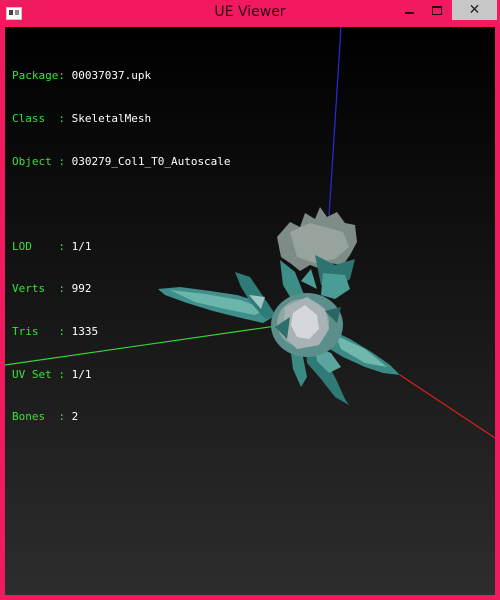  I want to click on info-value: 992, so click(81, 289).